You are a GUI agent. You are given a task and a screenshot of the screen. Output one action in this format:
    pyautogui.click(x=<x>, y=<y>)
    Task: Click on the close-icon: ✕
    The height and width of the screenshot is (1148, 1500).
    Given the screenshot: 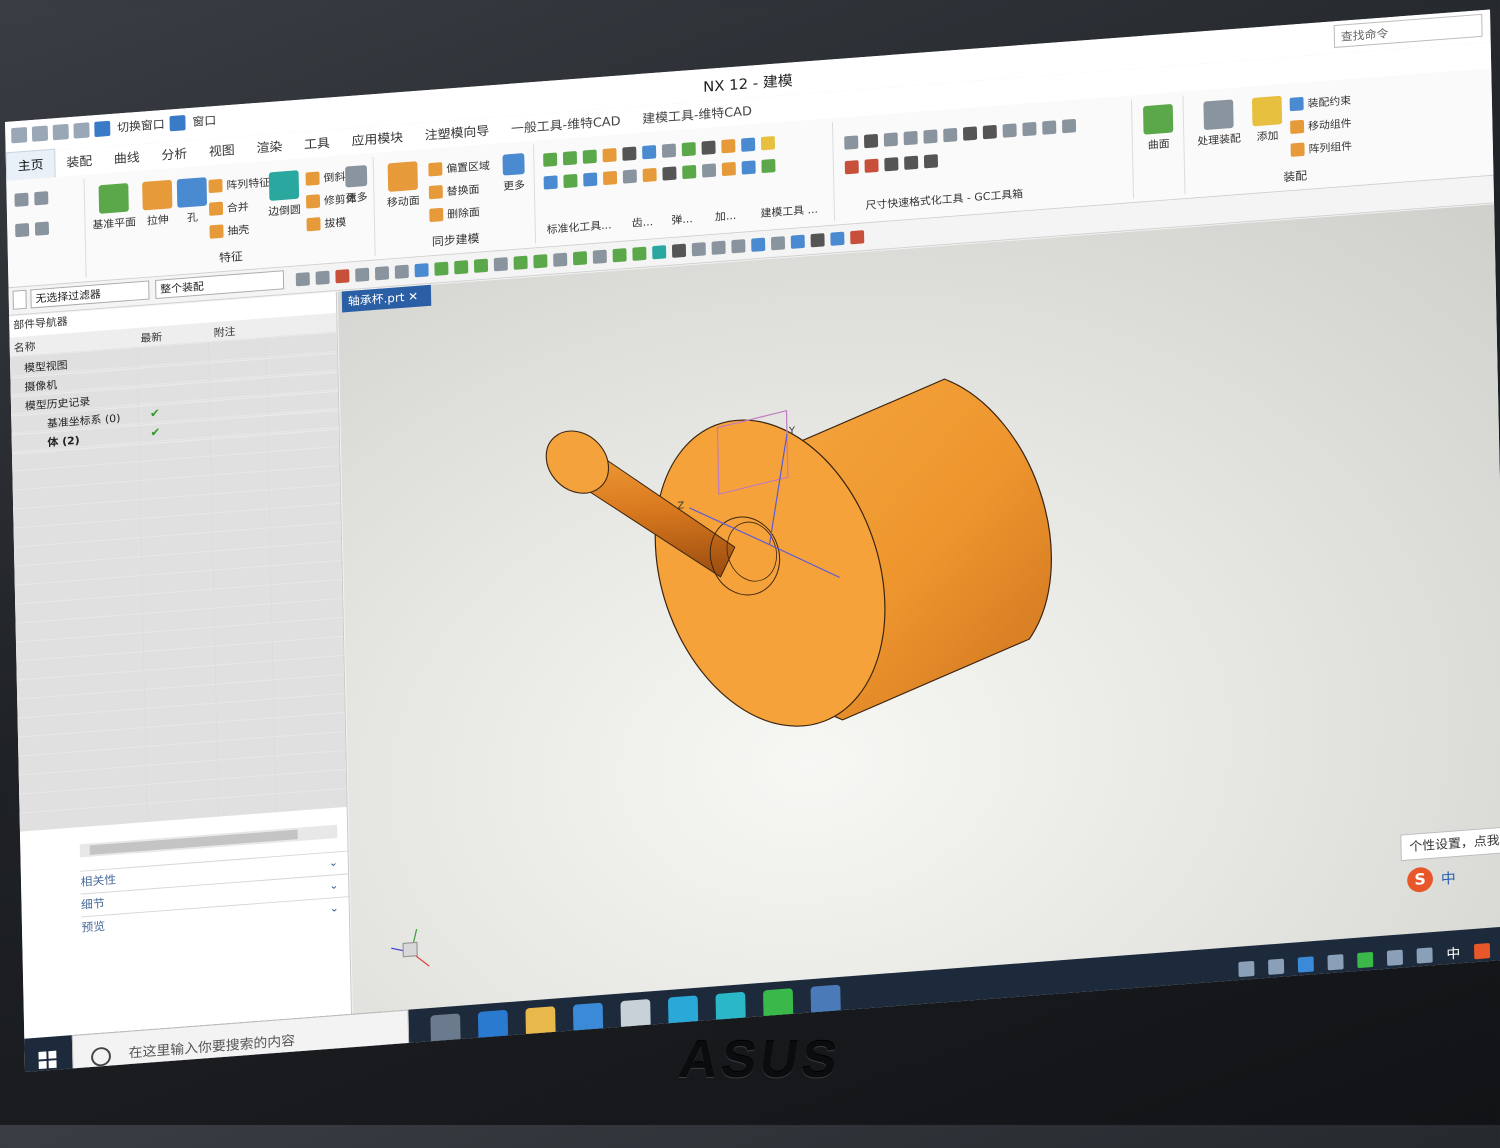 What is the action you would take?
    pyautogui.click(x=413, y=297)
    